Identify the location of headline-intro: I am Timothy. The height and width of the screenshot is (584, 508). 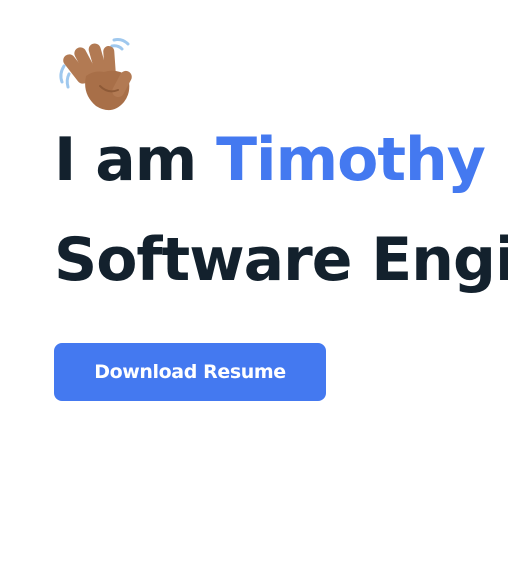
(270, 160).